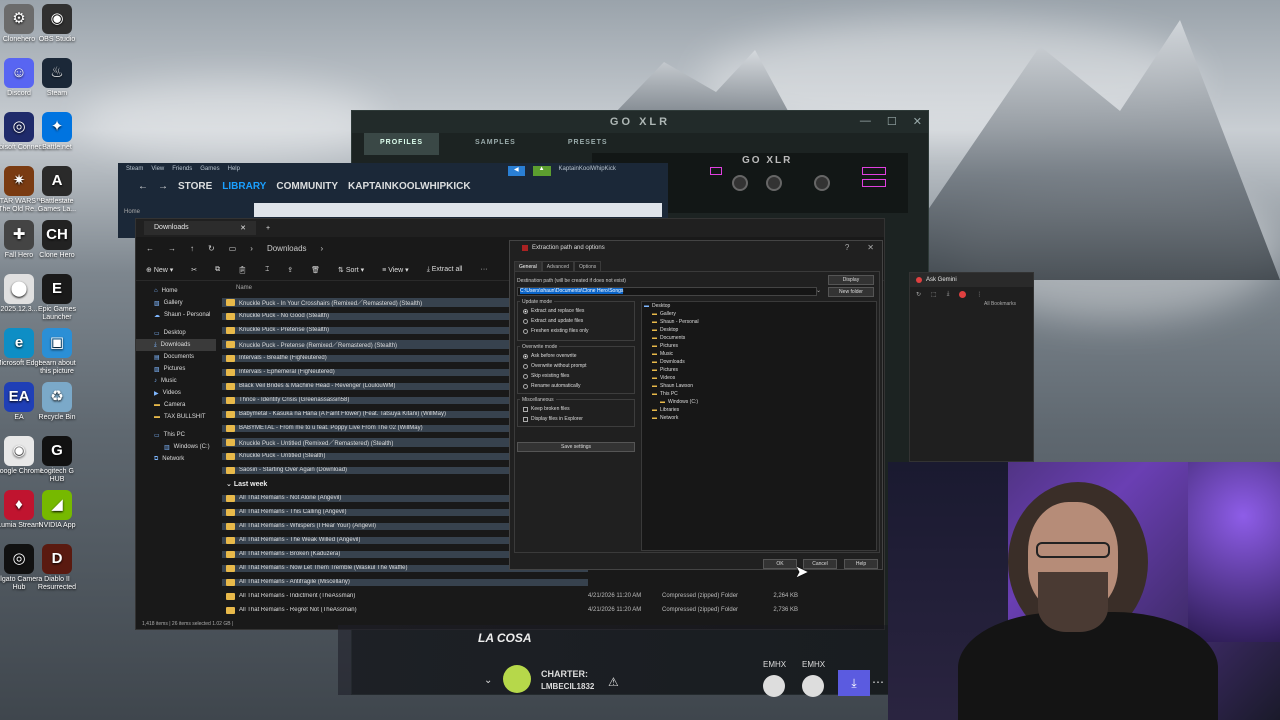 The image size is (1280, 720). Describe the element at coordinates (546, 409) in the screenshot. I see `checkbox-option: Keep broken files` at that location.